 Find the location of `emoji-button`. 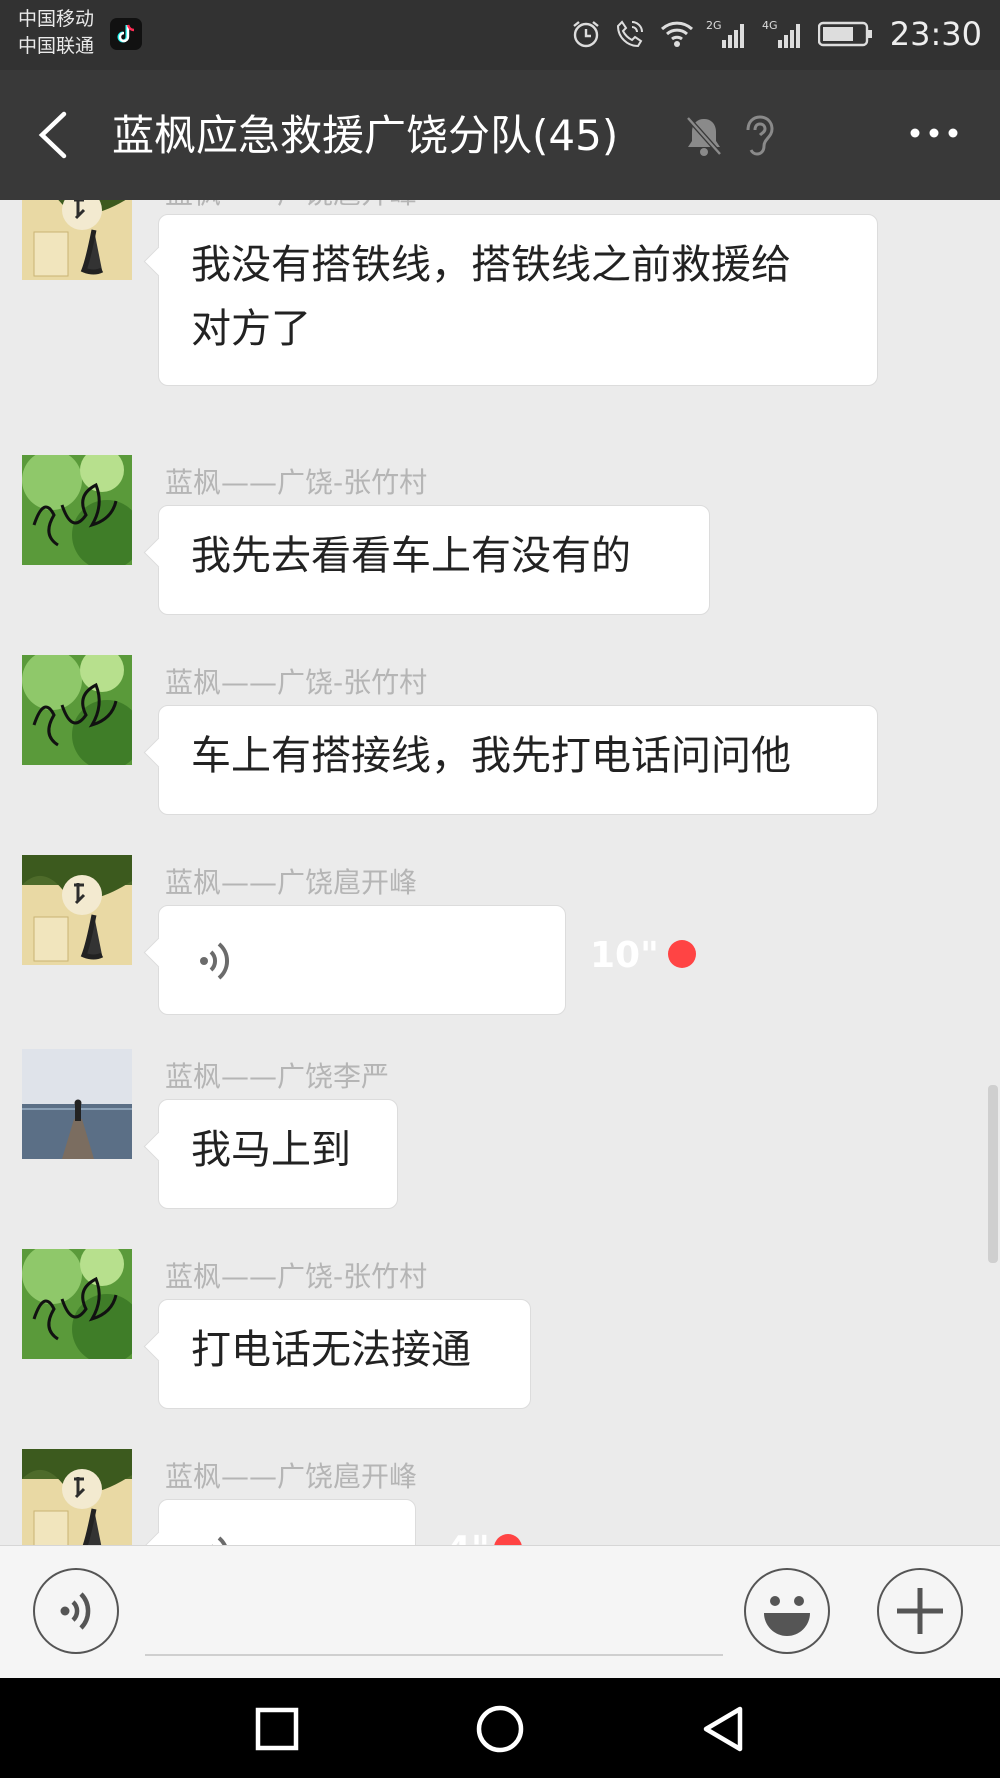

emoji-button is located at coordinates (787, 1611).